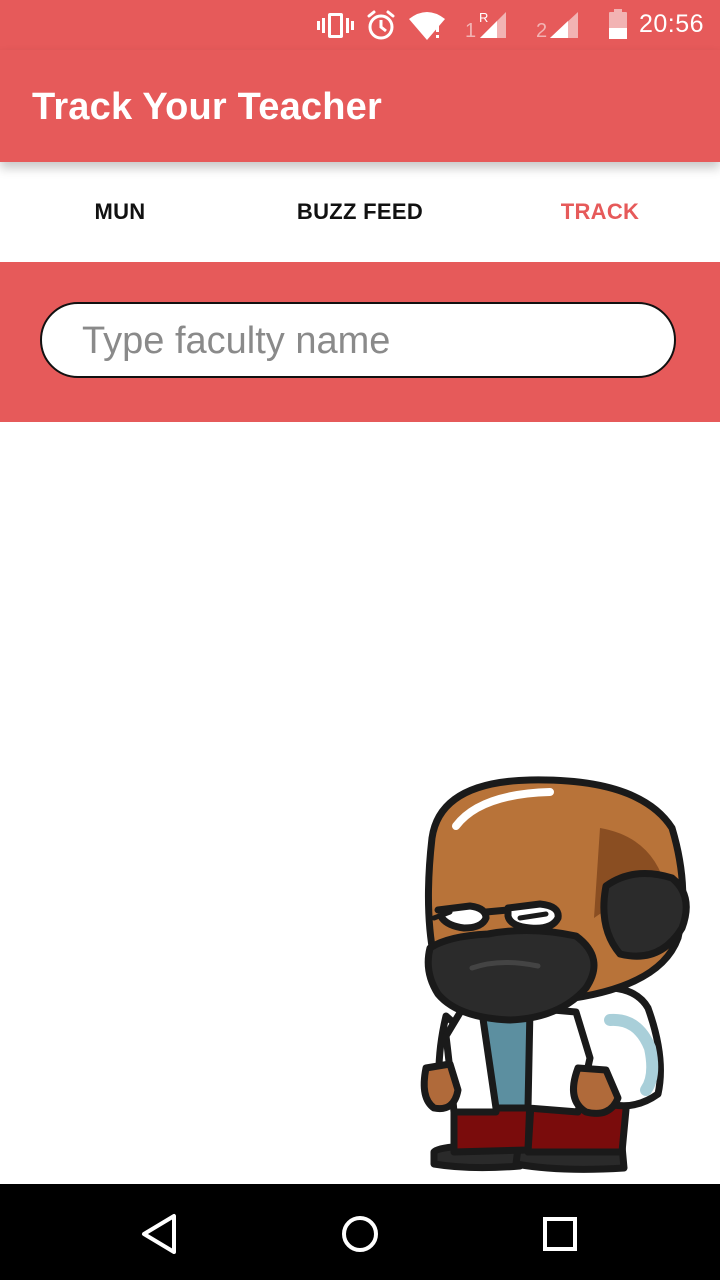  What do you see at coordinates (120, 212) in the screenshot?
I see `tab-mun: MUN` at bounding box center [120, 212].